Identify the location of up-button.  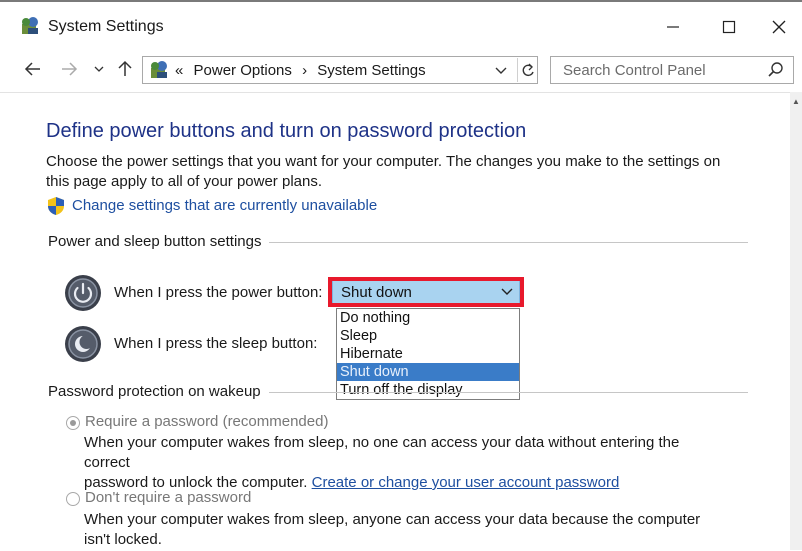
(125, 69).